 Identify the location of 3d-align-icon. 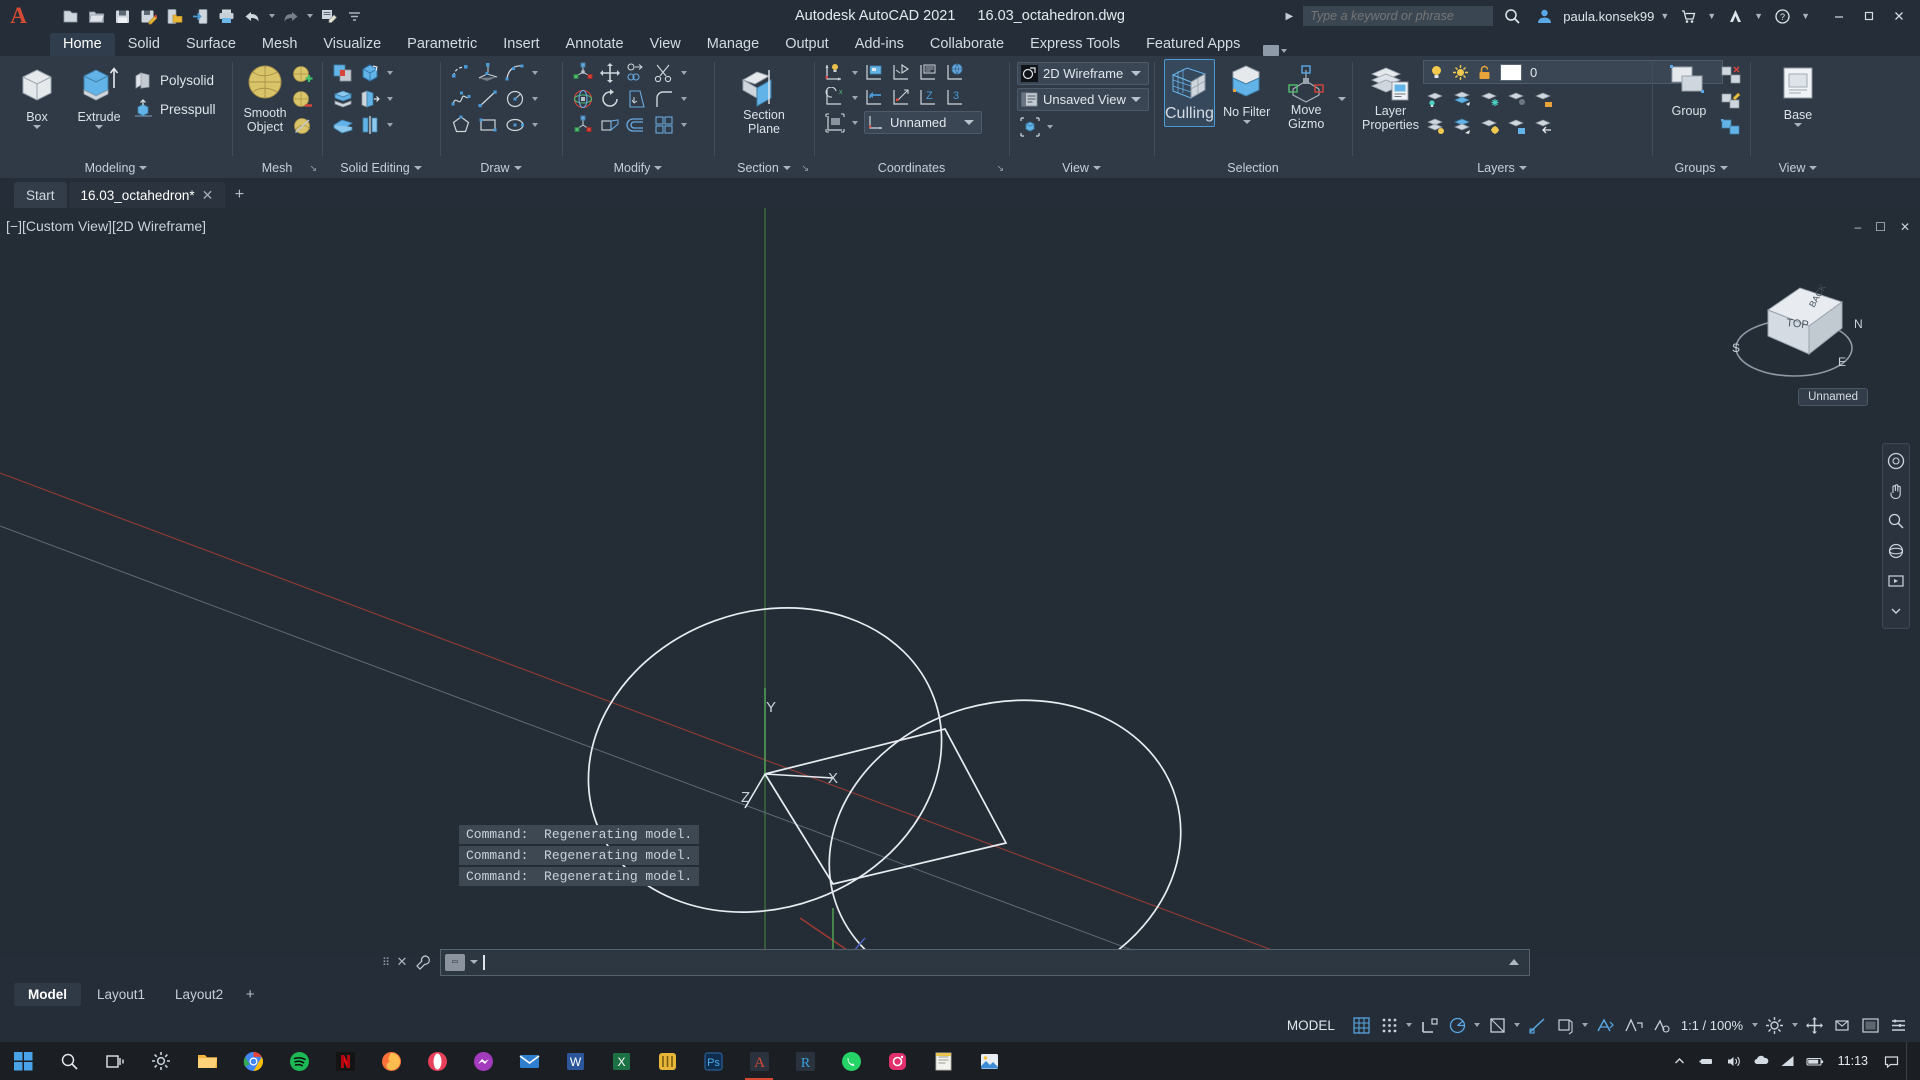
(637, 72).